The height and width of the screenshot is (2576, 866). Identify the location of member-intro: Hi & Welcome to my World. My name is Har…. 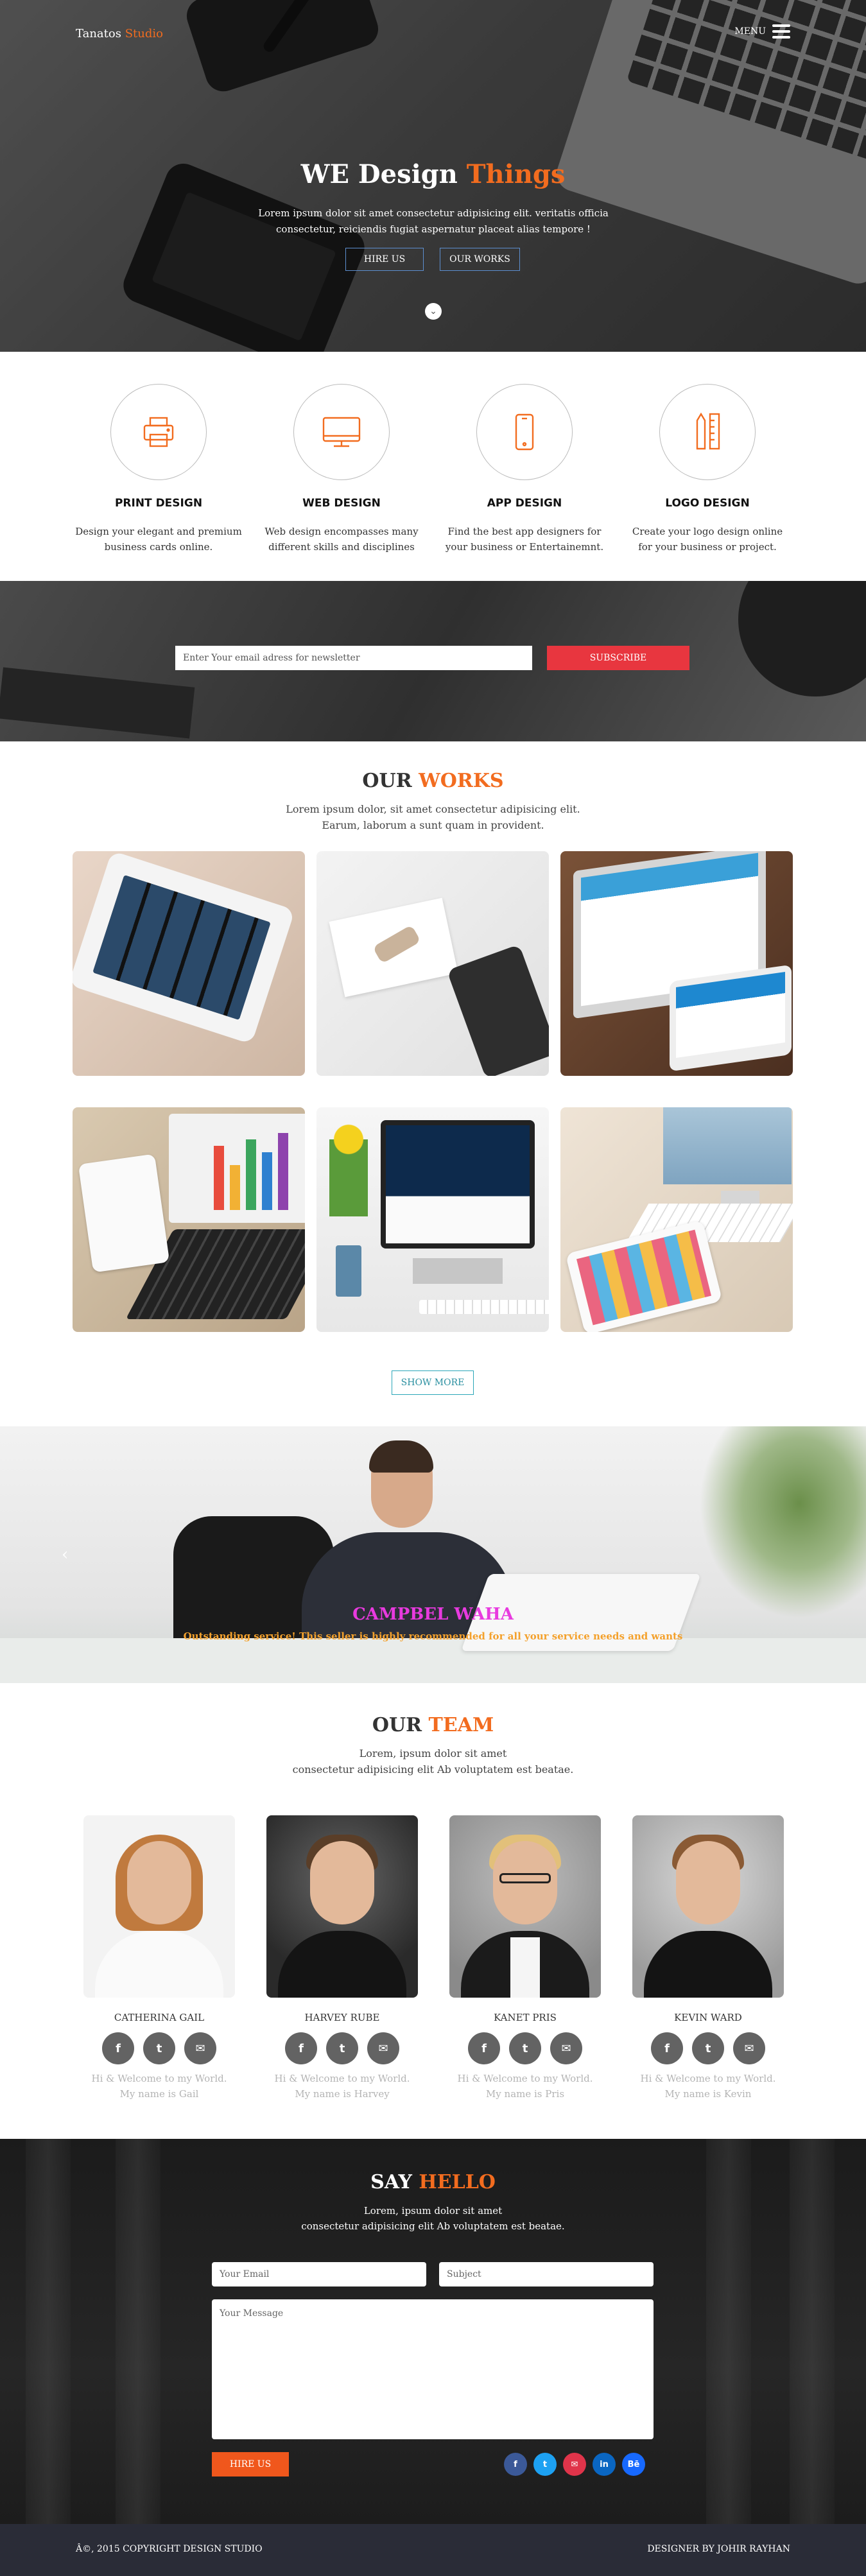
(342, 2087).